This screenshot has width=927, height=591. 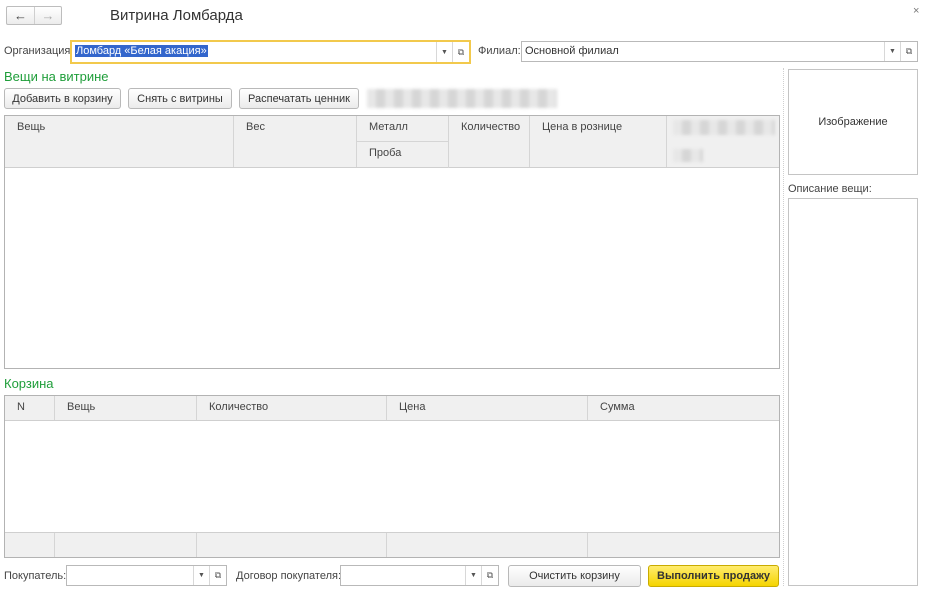 I want to click on org-field: Ломбард «Белая акация» ▼ ⧉, so click(x=270, y=52).